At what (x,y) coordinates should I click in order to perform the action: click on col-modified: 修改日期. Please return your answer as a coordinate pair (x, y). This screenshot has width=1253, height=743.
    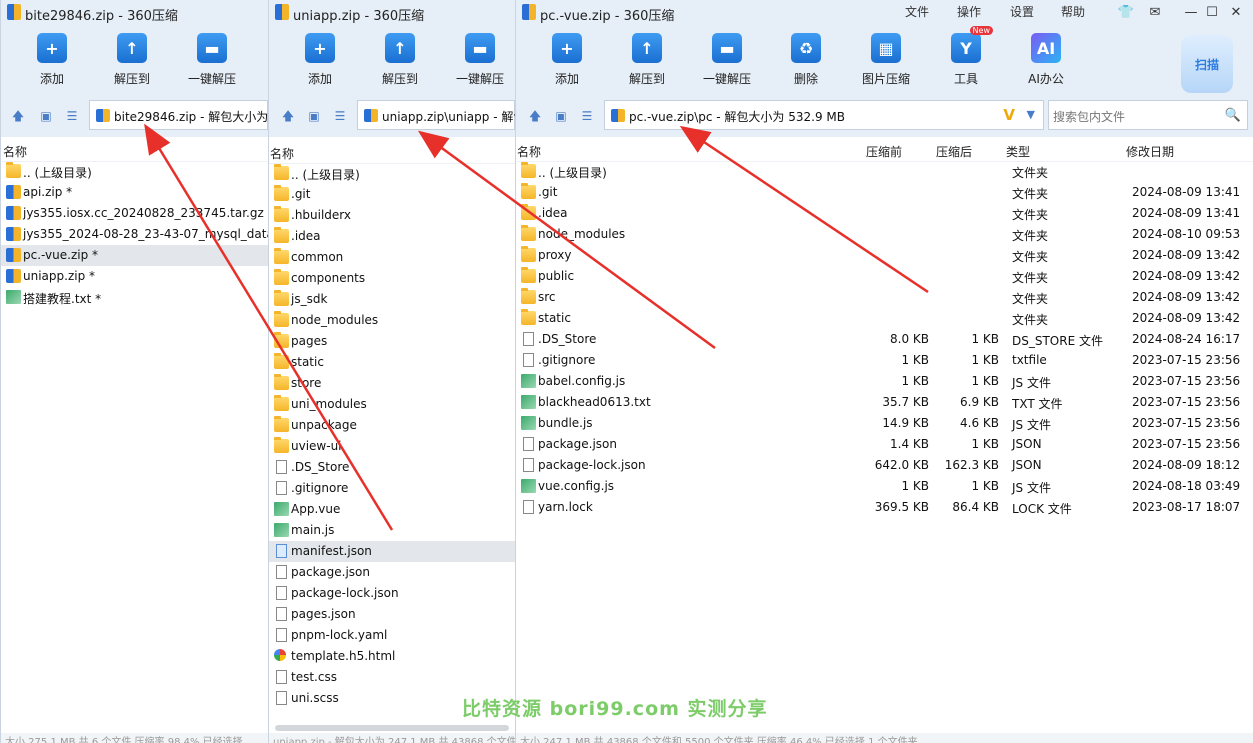
    Looking at the image, I should click on (1150, 151).